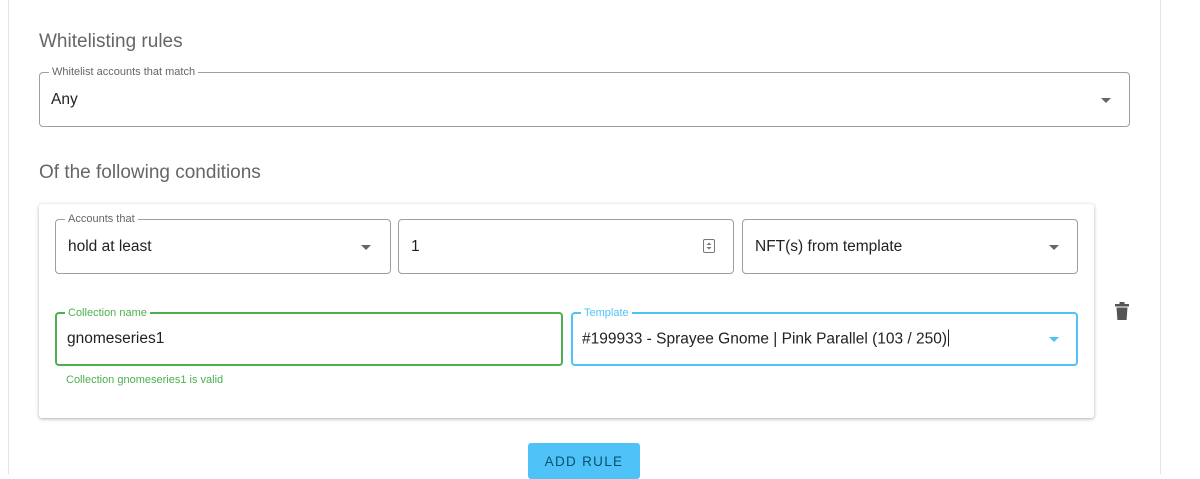  What do you see at coordinates (111, 41) in the screenshot?
I see `whitelisting-title: Whitelisting rules` at bounding box center [111, 41].